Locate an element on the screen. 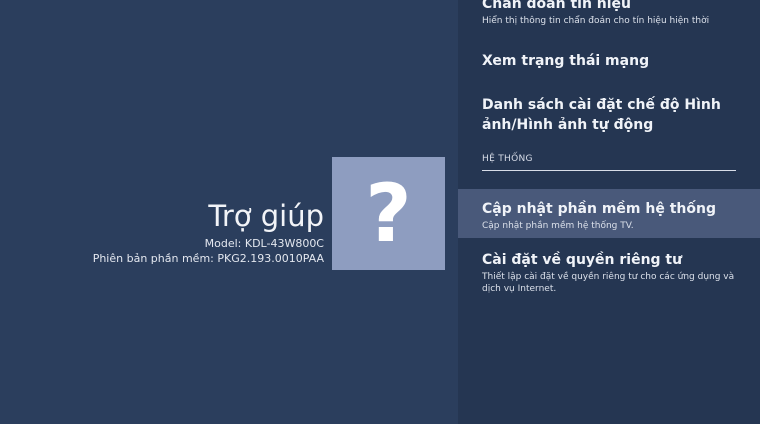 This screenshot has height=424, width=760. menu-item-title: Cập nhật phần mềm hệ thống is located at coordinates (599, 209).